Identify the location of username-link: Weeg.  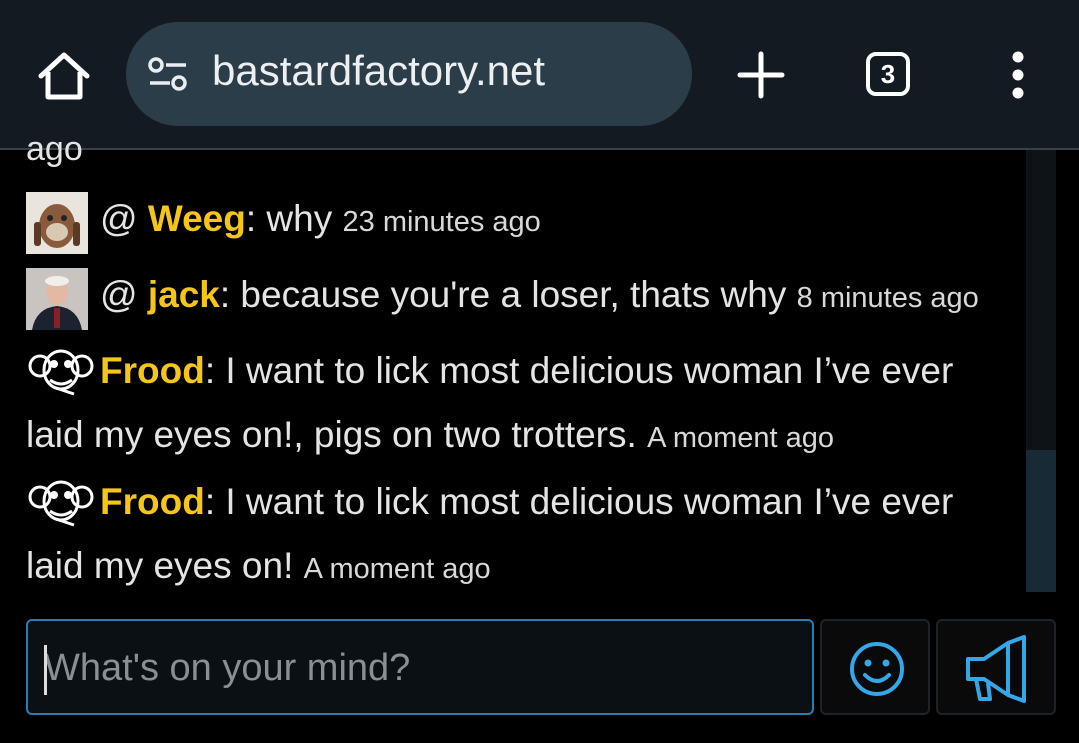
(197, 218).